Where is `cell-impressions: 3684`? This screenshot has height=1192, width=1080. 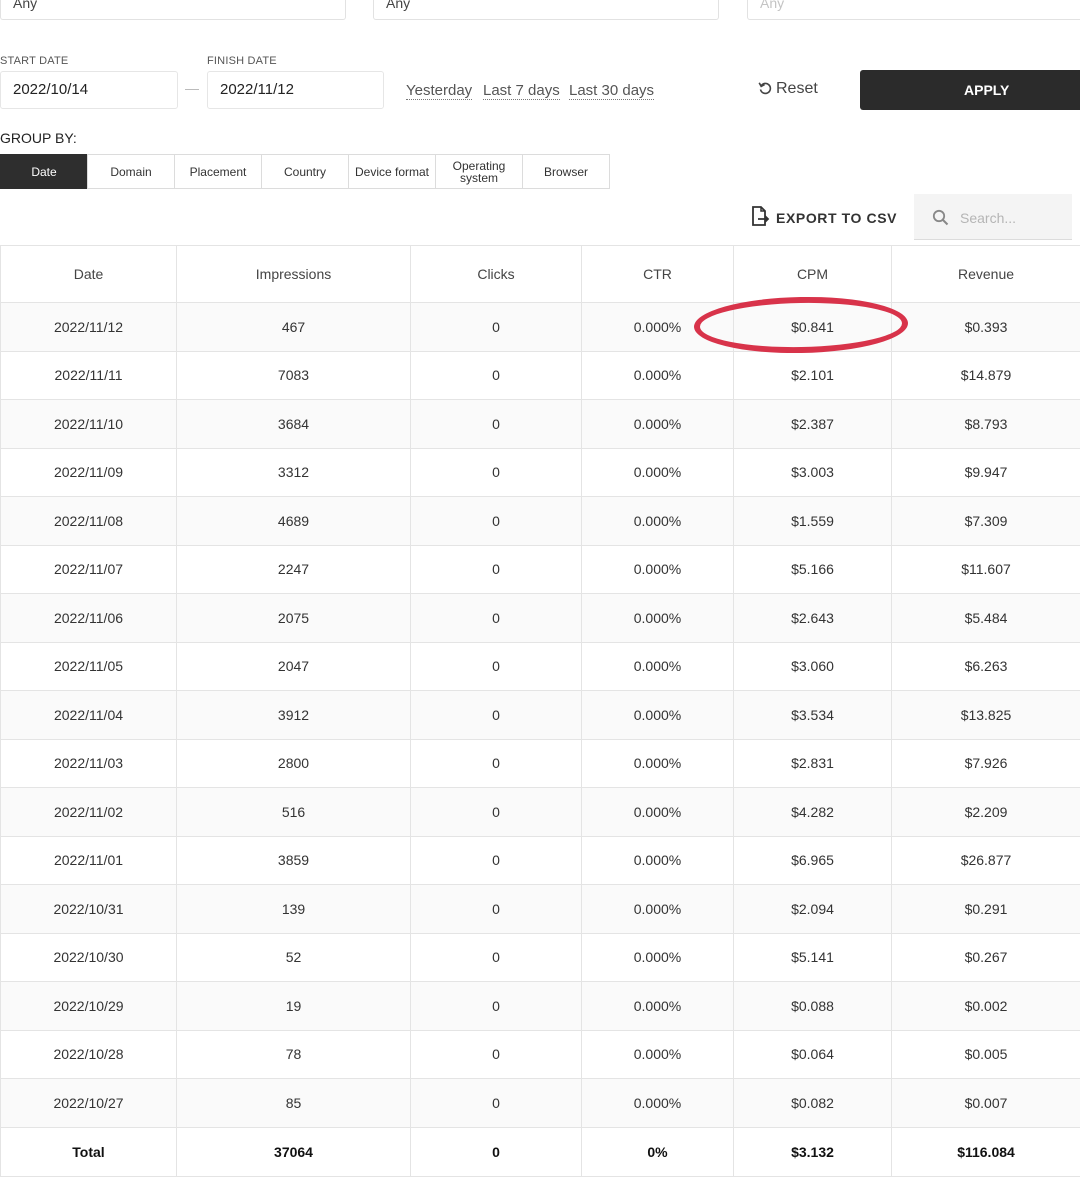 cell-impressions: 3684 is located at coordinates (293, 424).